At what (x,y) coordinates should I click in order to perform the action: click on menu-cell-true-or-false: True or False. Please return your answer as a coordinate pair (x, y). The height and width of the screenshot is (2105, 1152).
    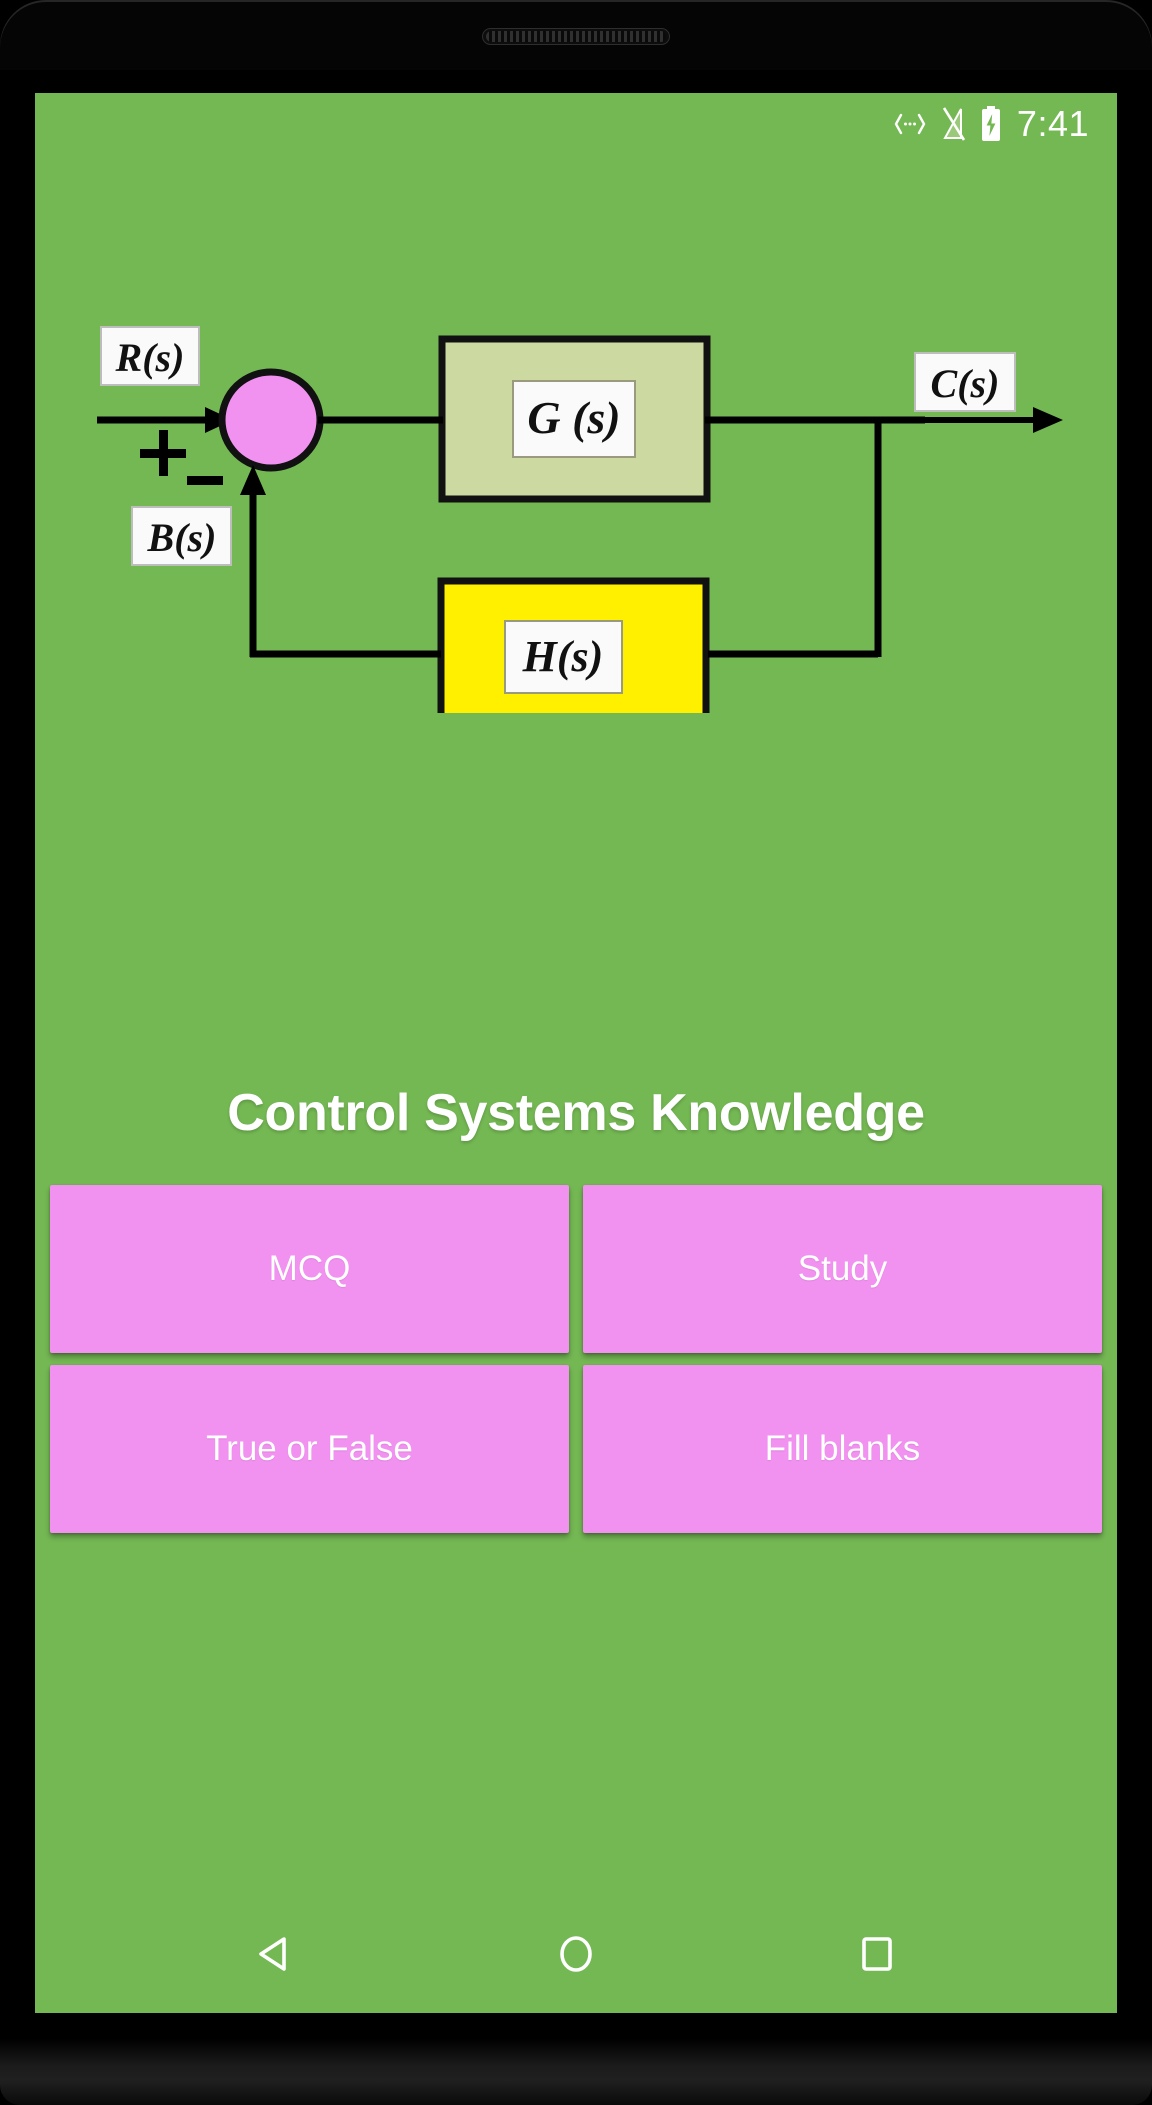
    Looking at the image, I should click on (309, 1449).